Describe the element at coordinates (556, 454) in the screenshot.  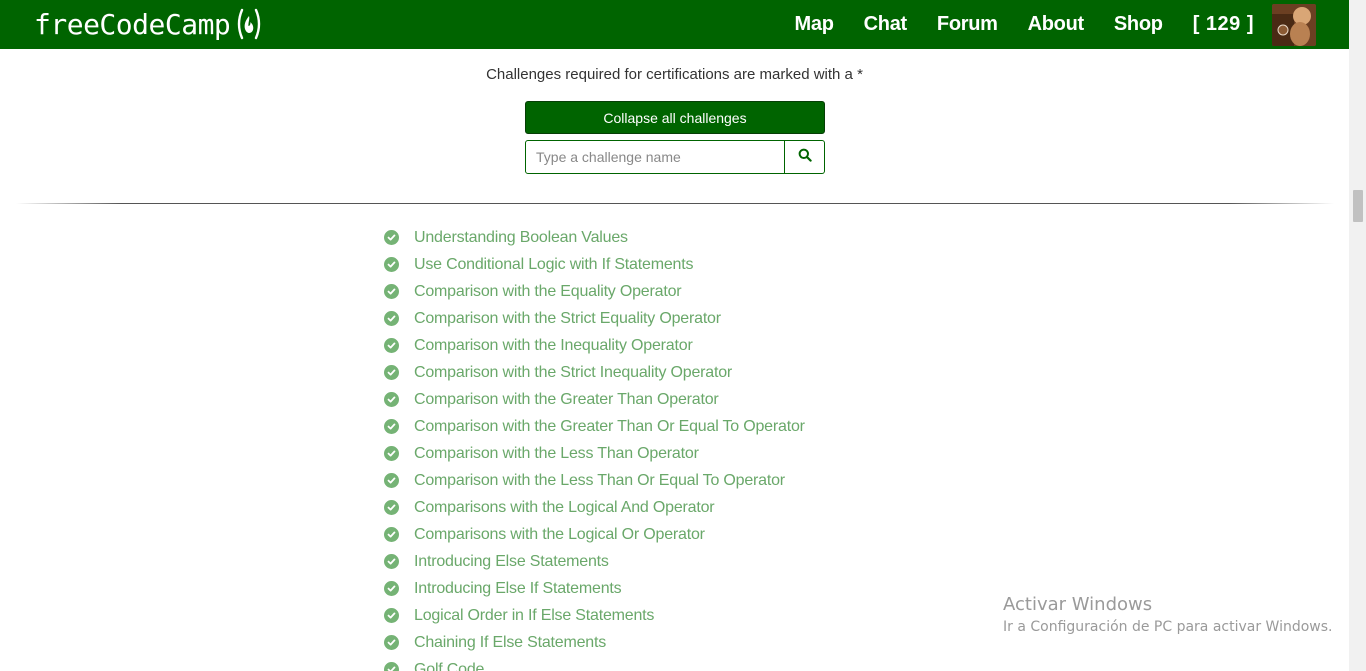
I see `challenge-label: Comparison with the Less Than Operator` at that location.